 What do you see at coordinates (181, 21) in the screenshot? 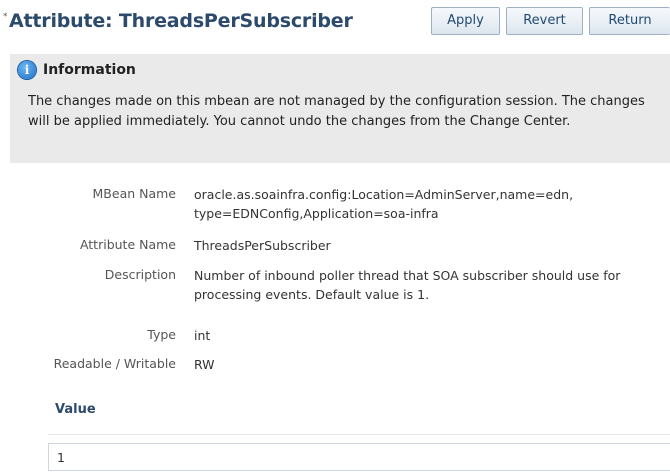
I see `page-title: Attribute: ThreadsPerSubscriber` at bounding box center [181, 21].